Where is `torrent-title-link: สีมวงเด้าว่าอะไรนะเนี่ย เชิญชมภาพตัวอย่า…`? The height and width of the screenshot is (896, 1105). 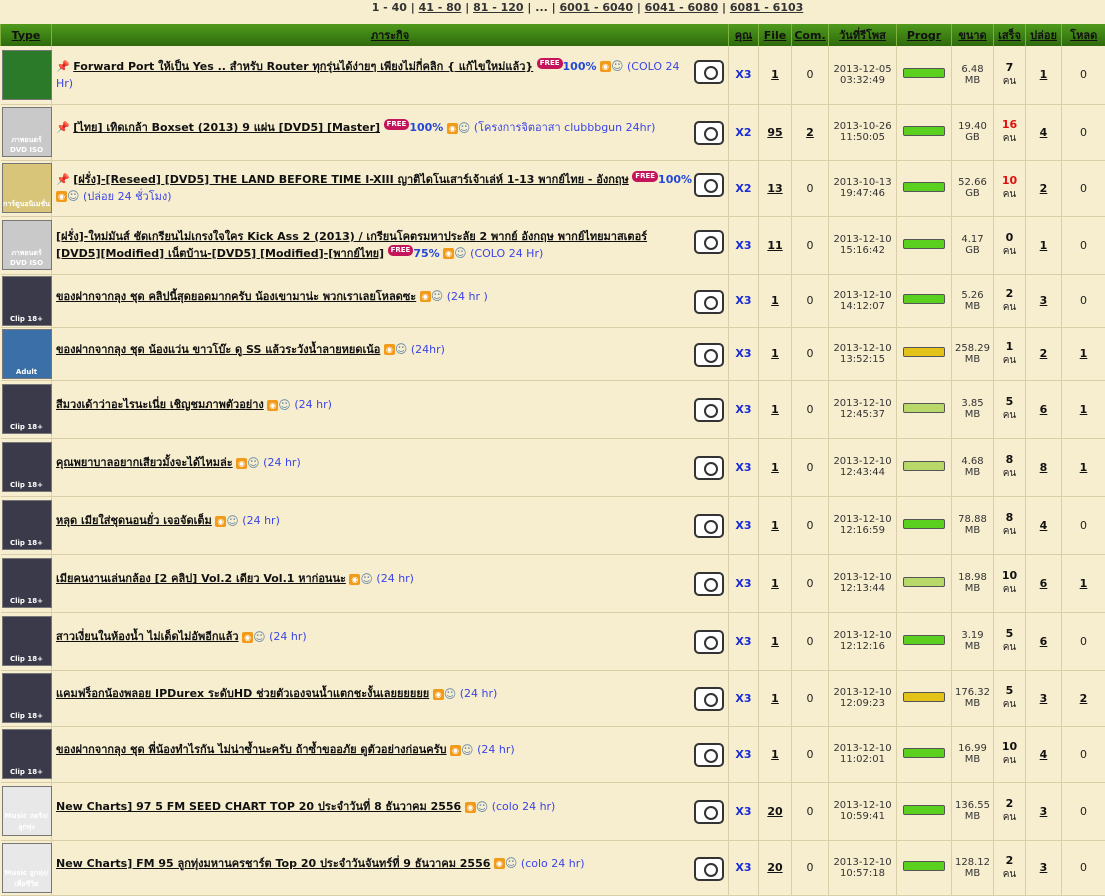
torrent-title-link: สีมวงเด้าว่าอะไรนะเนี่ย เชิญชมภาพตัวอย่า… is located at coordinates (160, 404).